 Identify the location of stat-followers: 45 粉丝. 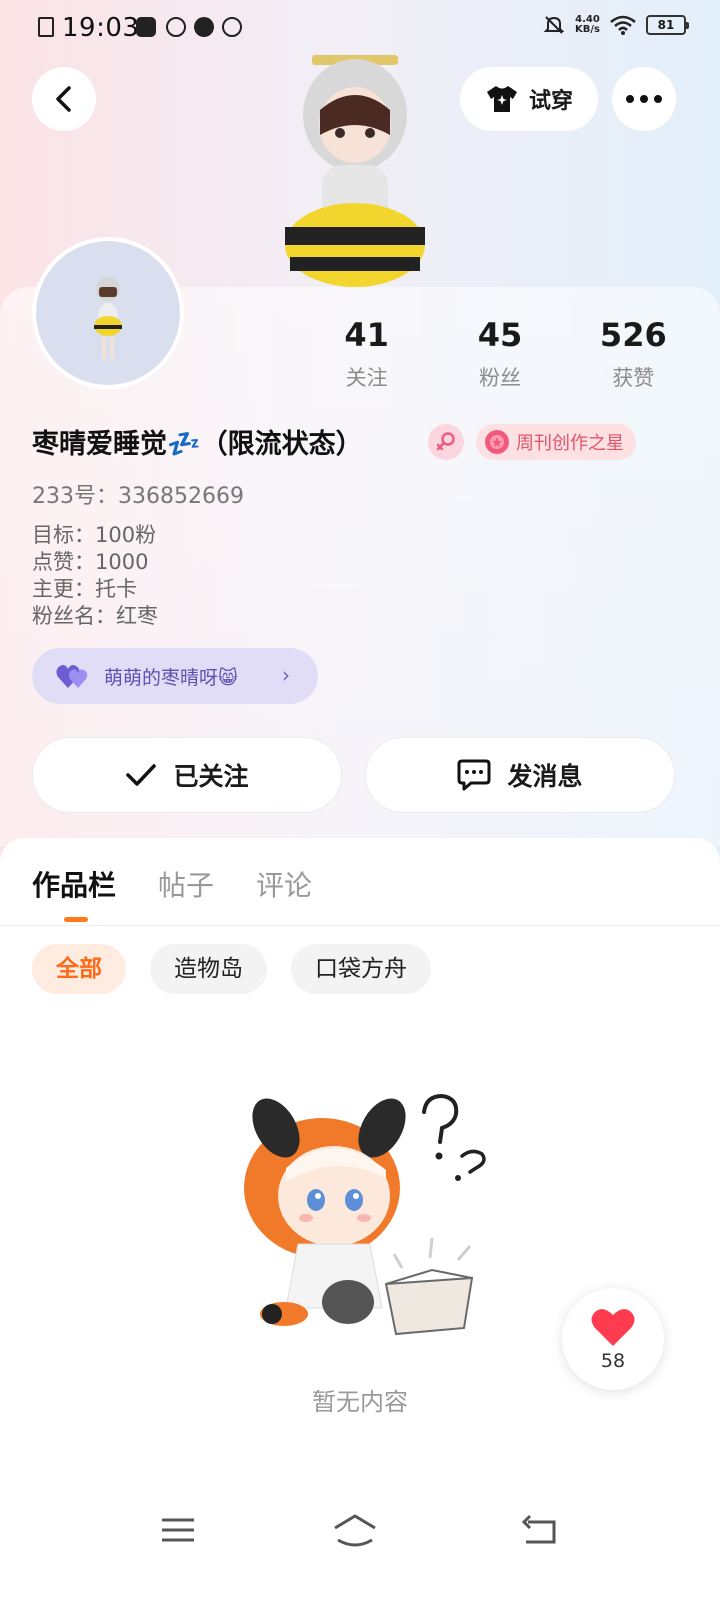
(499, 354).